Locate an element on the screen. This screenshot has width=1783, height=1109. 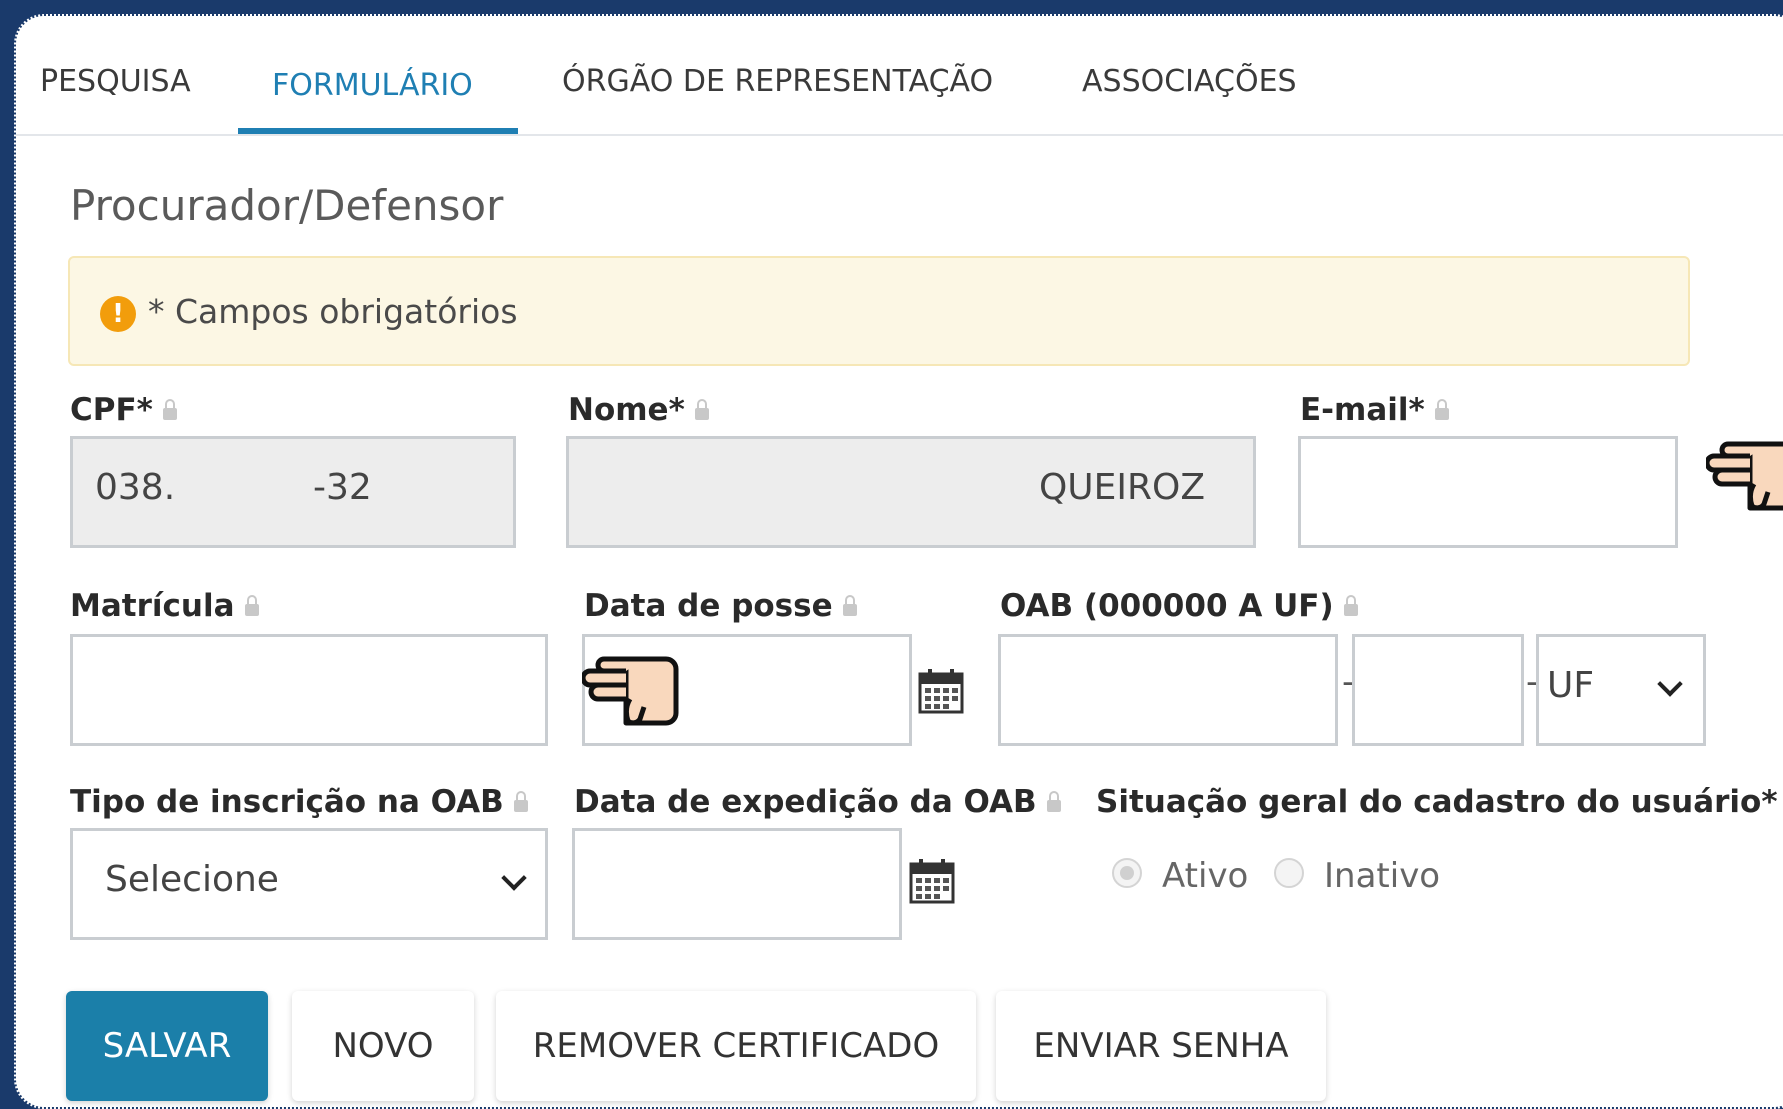
uf-select-value: UF is located at coordinates (1571, 685).